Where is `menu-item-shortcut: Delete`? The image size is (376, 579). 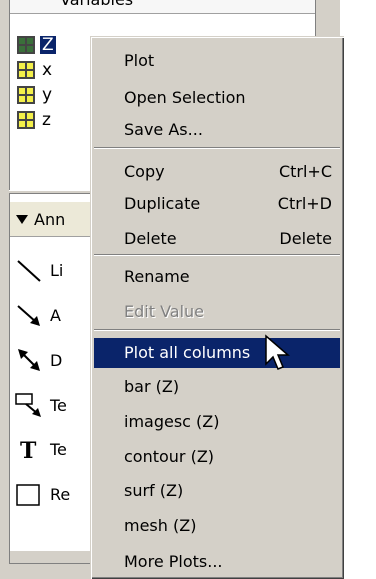
menu-item-shortcut: Delete is located at coordinates (305, 238).